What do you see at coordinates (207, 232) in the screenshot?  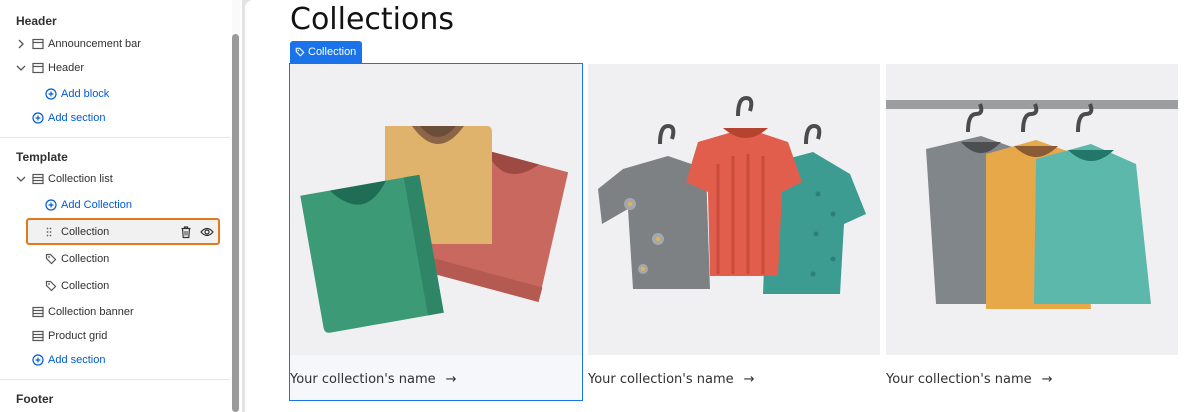 I see `eye-icon` at bounding box center [207, 232].